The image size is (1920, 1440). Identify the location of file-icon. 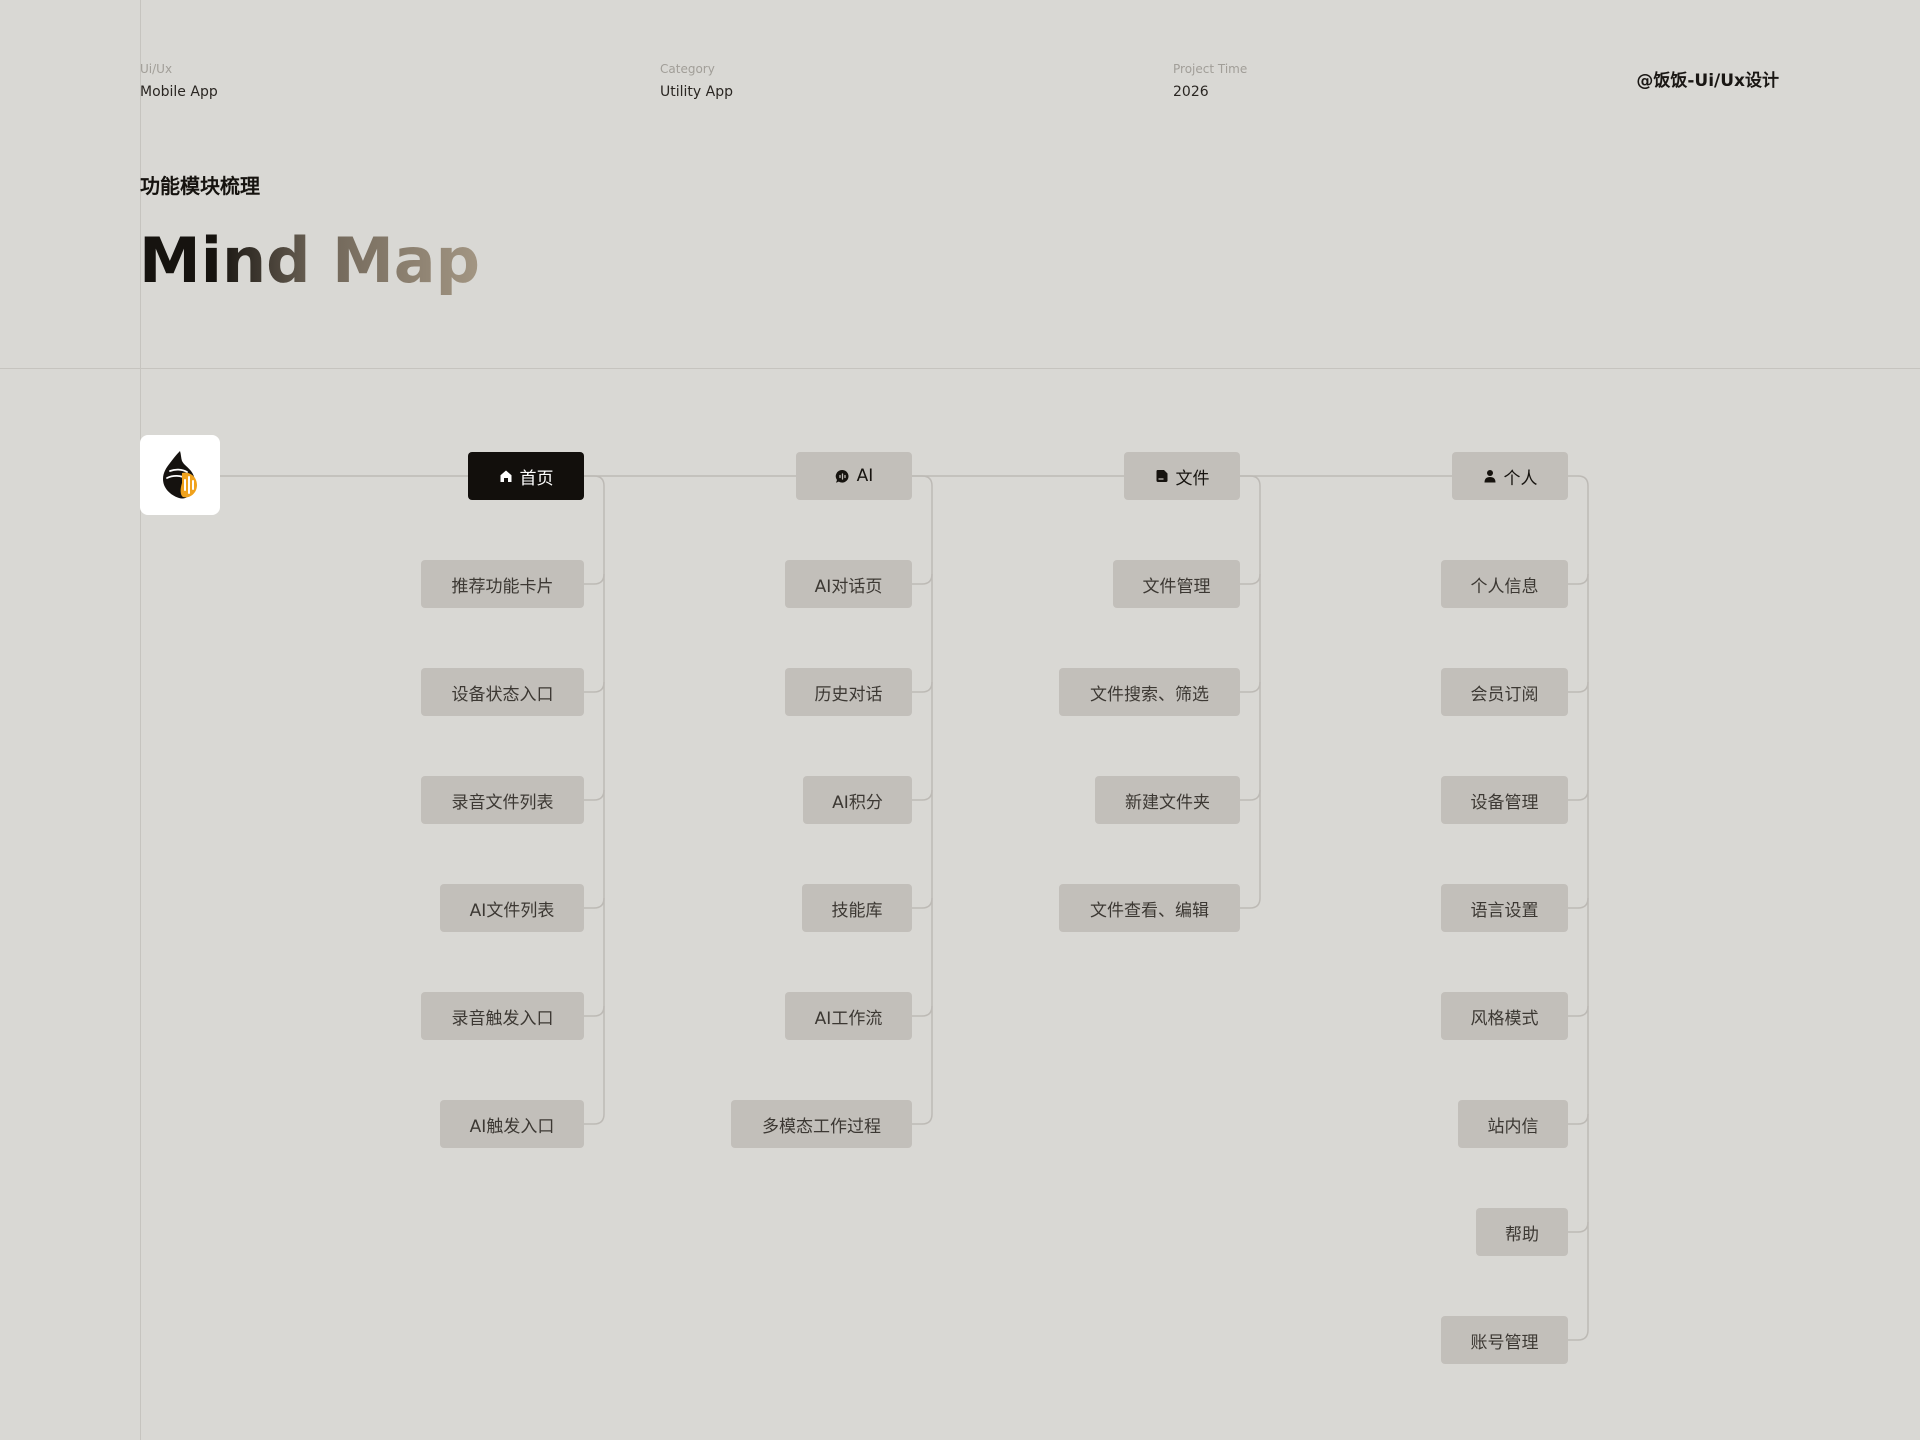
(1161, 476).